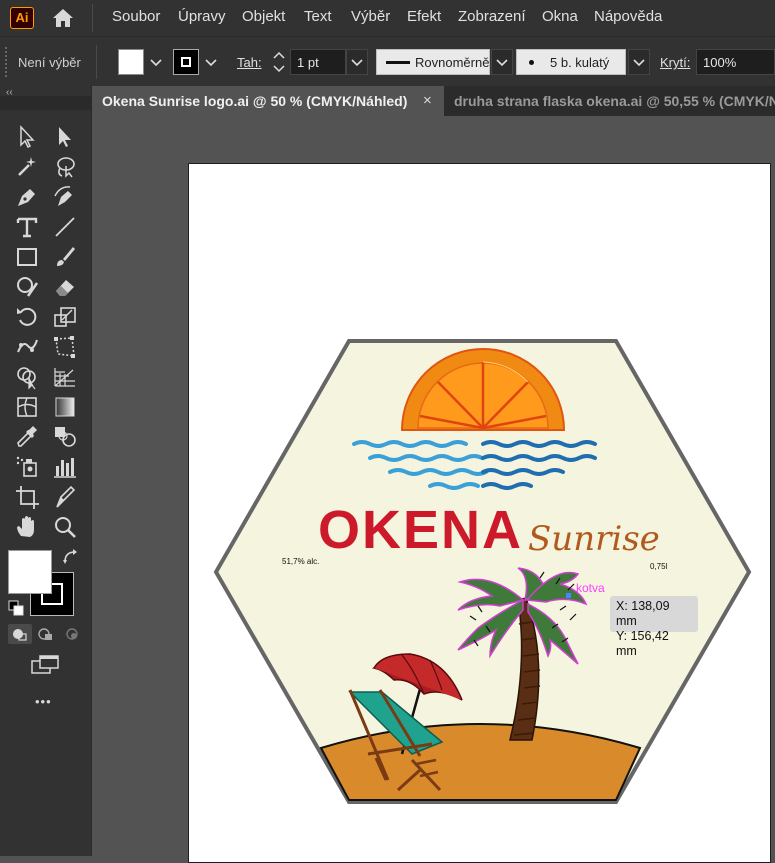 This screenshot has width=775, height=863. Describe the element at coordinates (594, 539) in the screenshot. I see `brand-tagline: Sunrise` at that location.